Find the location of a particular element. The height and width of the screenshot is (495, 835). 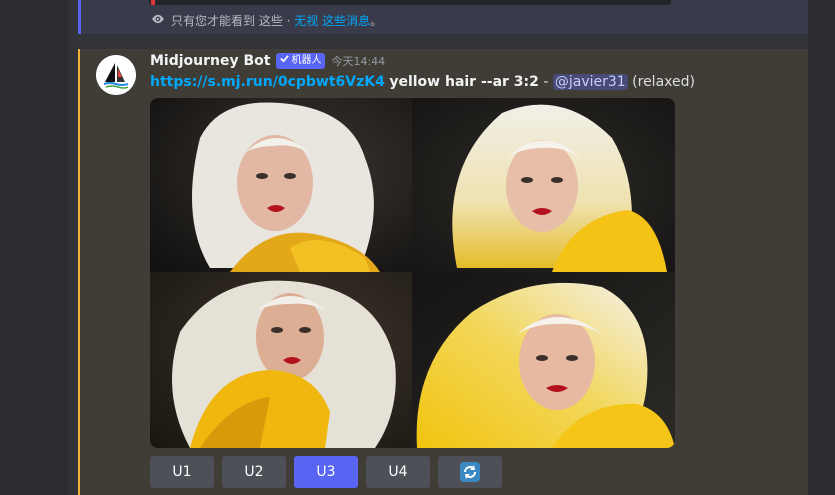

mode-text: (relaxed) is located at coordinates (663, 82).